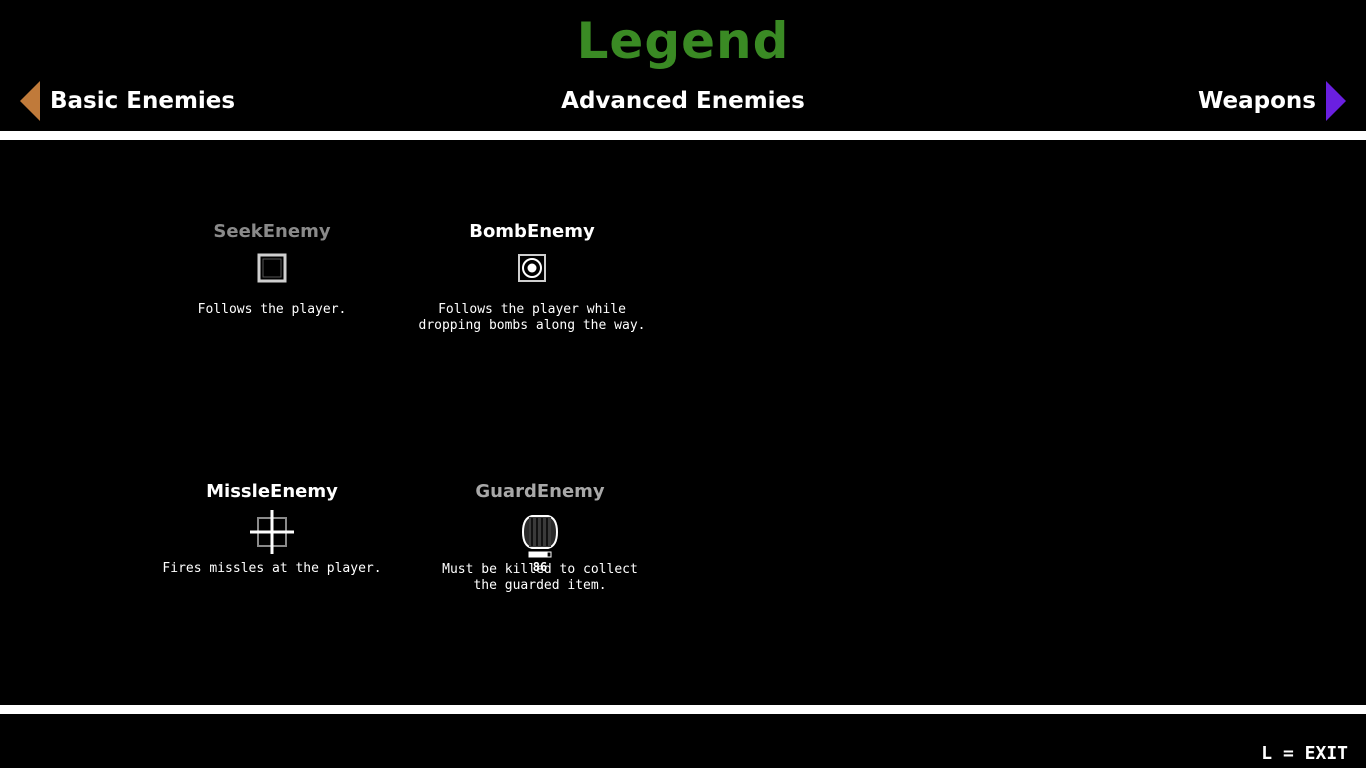  Describe the element at coordinates (540, 541) in the screenshot. I see `guard-enemy-barrel-icon: 86` at that location.